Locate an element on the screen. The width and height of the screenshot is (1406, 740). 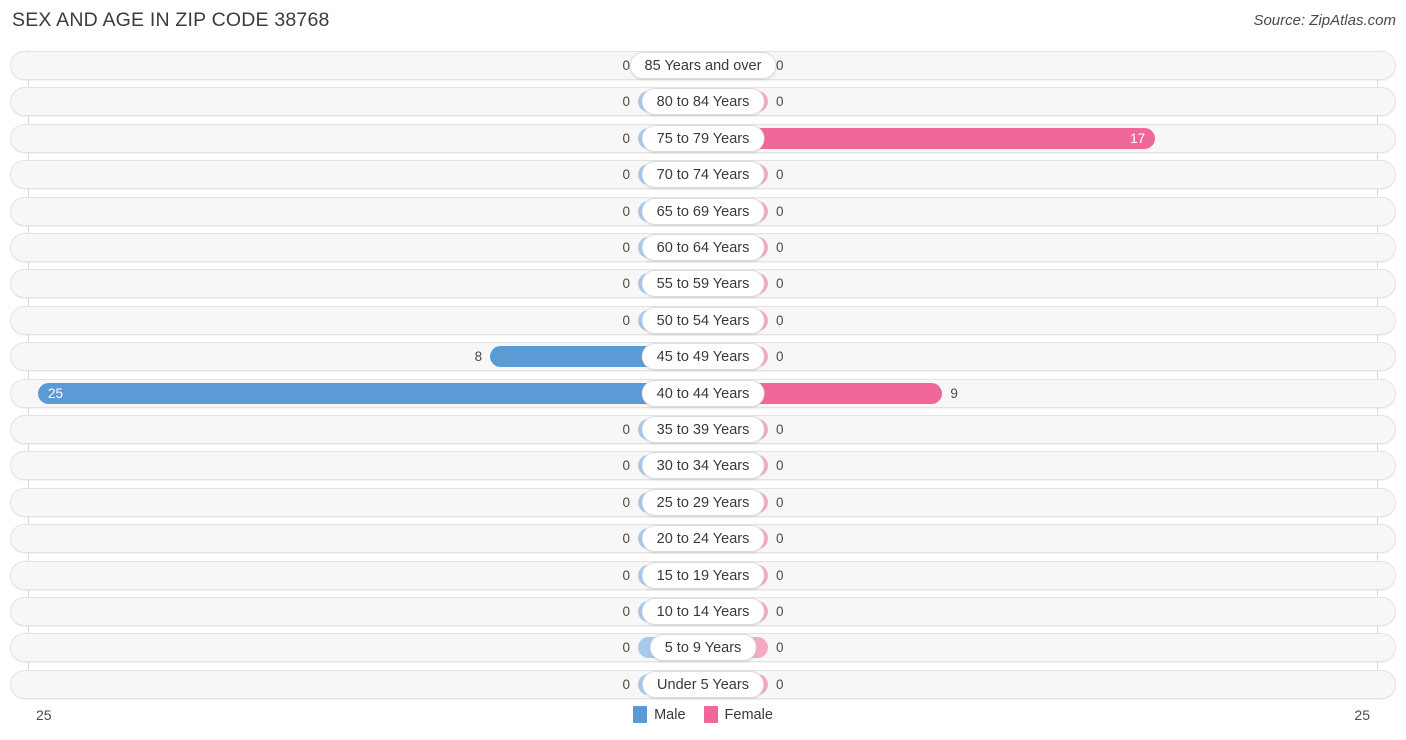
age-group-row: 0 0 70 to 74 Years is located at coordinates (703, 175).